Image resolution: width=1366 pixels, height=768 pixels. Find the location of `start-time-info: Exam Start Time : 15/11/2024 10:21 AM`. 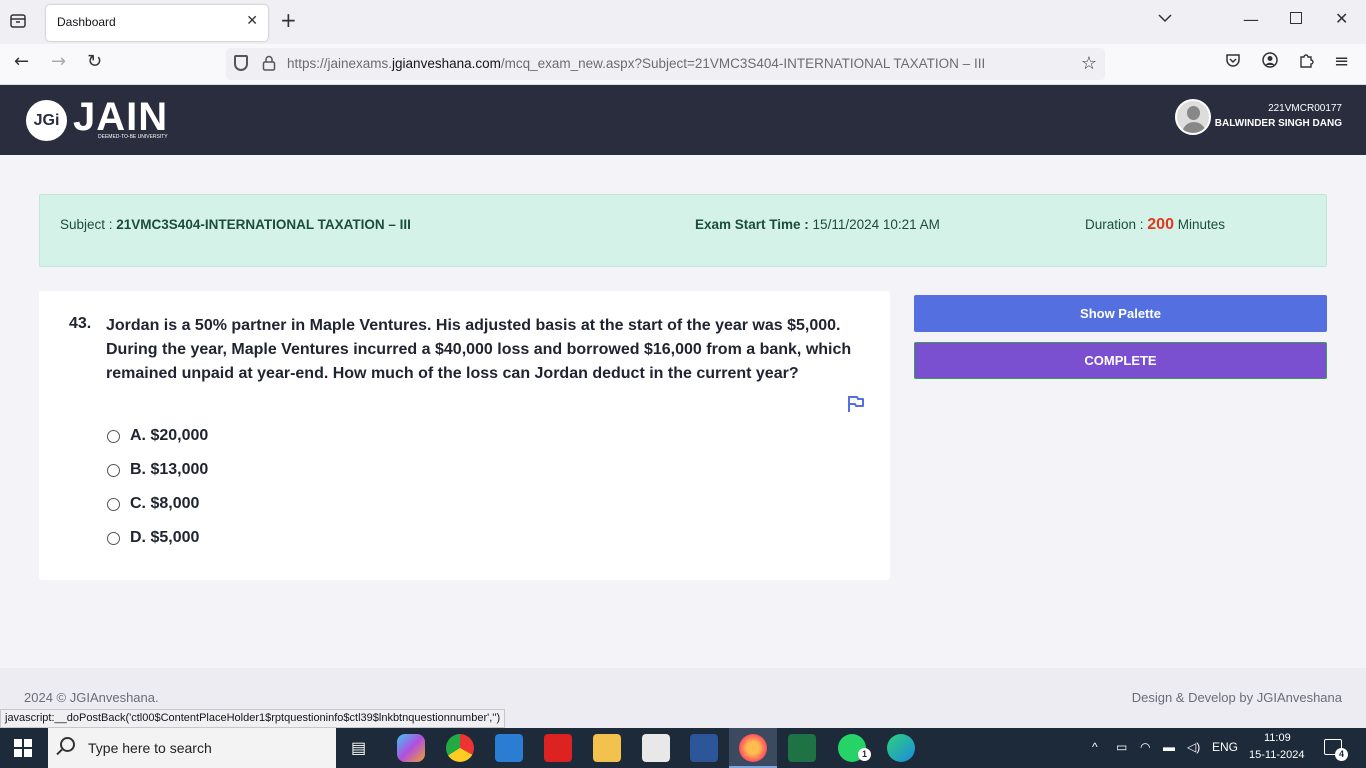

start-time-info: Exam Start Time : 15/11/2024 10:21 AM is located at coordinates (817, 224).